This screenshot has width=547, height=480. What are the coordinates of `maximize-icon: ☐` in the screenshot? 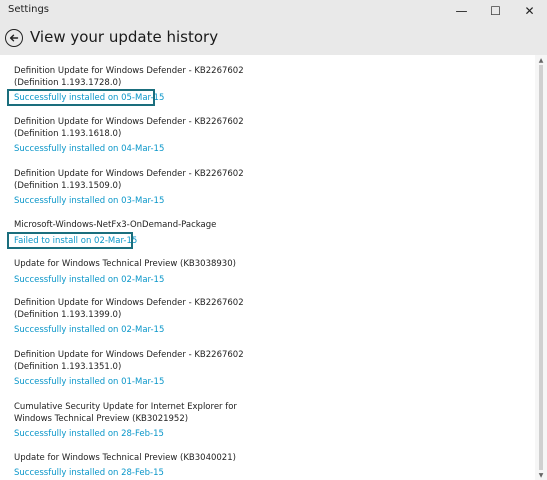 It's located at (495, 11).